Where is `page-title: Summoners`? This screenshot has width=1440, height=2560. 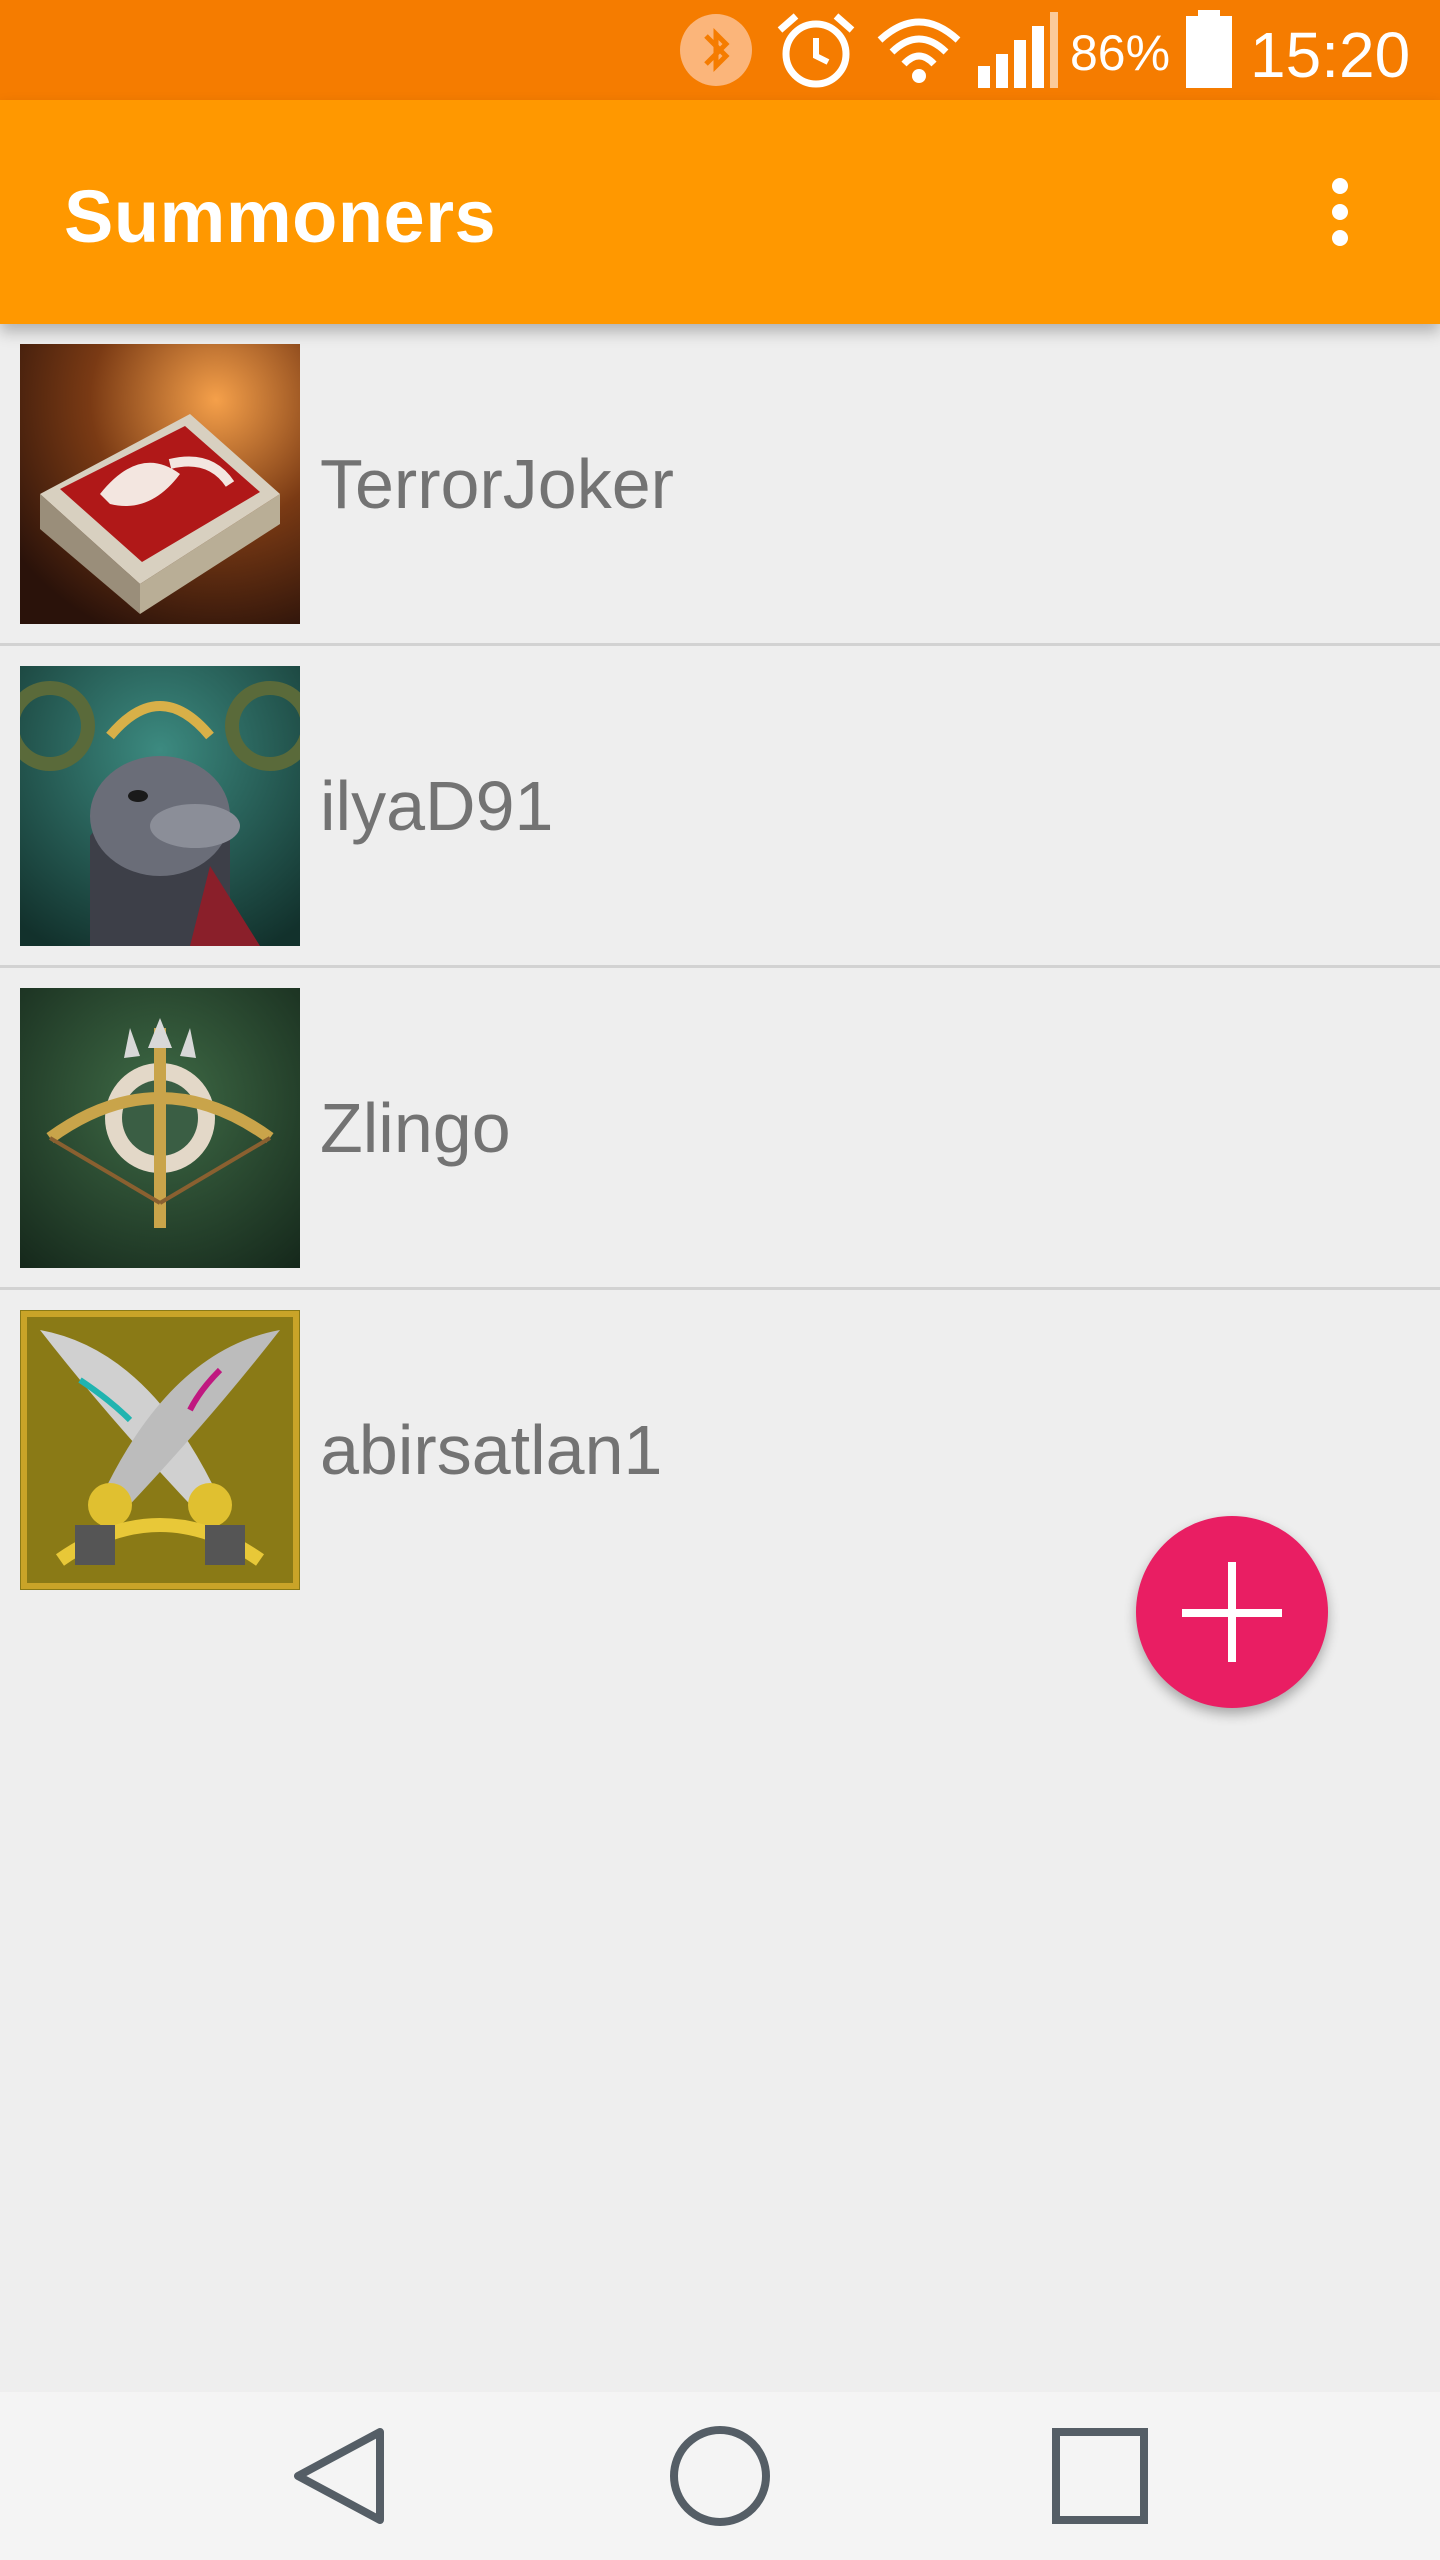
page-title: Summoners is located at coordinates (280, 216).